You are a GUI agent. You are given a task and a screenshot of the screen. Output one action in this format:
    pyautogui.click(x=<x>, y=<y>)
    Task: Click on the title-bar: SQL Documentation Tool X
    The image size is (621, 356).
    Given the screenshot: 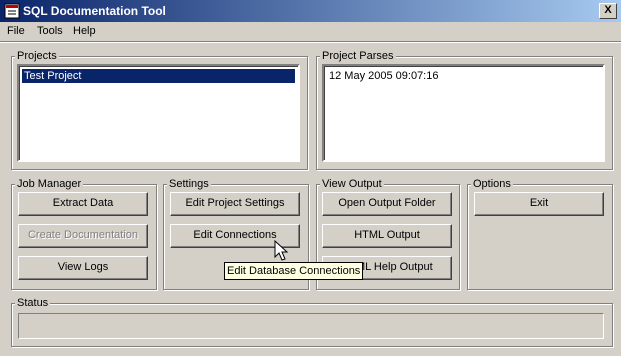 What is the action you would take?
    pyautogui.click(x=310, y=11)
    